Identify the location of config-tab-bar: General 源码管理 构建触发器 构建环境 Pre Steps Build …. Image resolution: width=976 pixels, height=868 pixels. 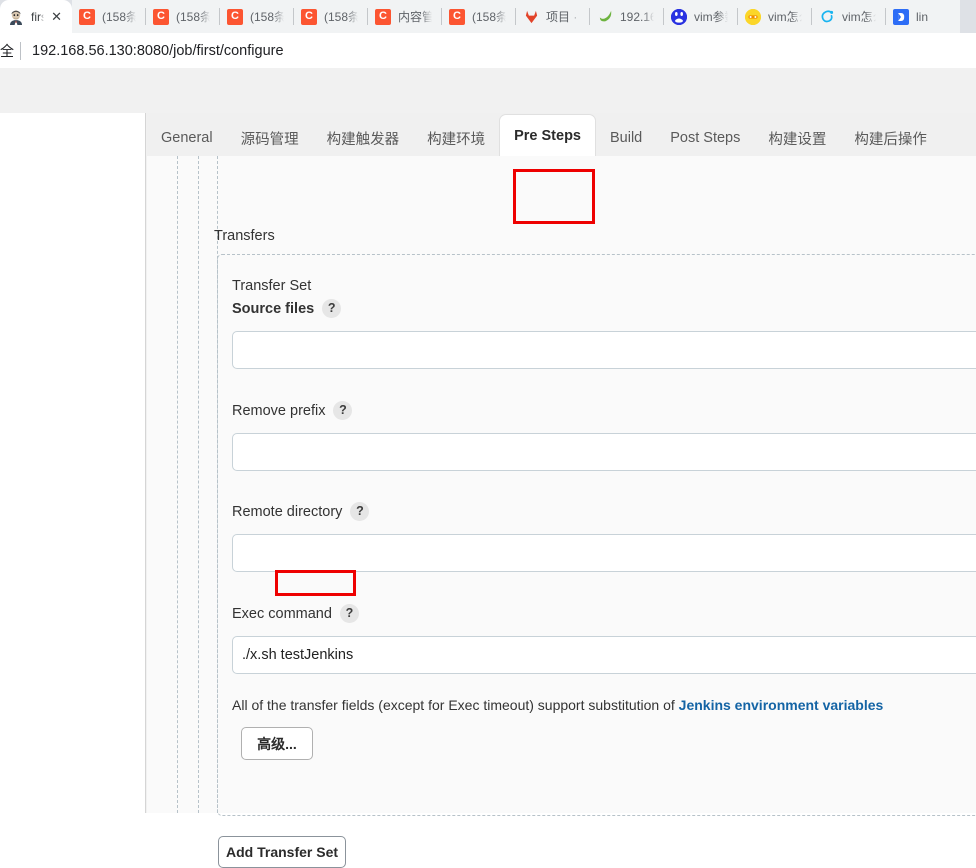
(561, 134).